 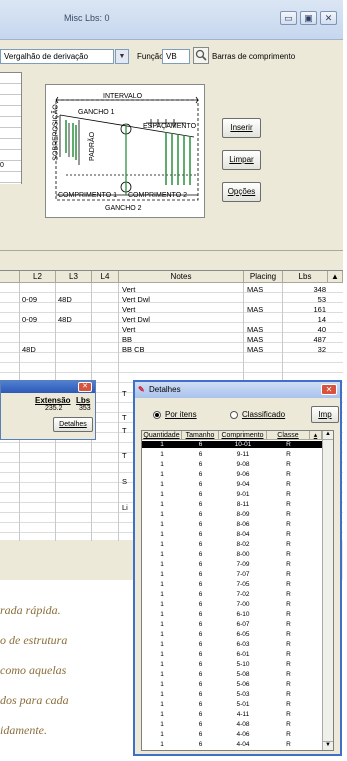 What do you see at coordinates (241, 128) in the screenshot?
I see `insert-button: Inserir` at bounding box center [241, 128].